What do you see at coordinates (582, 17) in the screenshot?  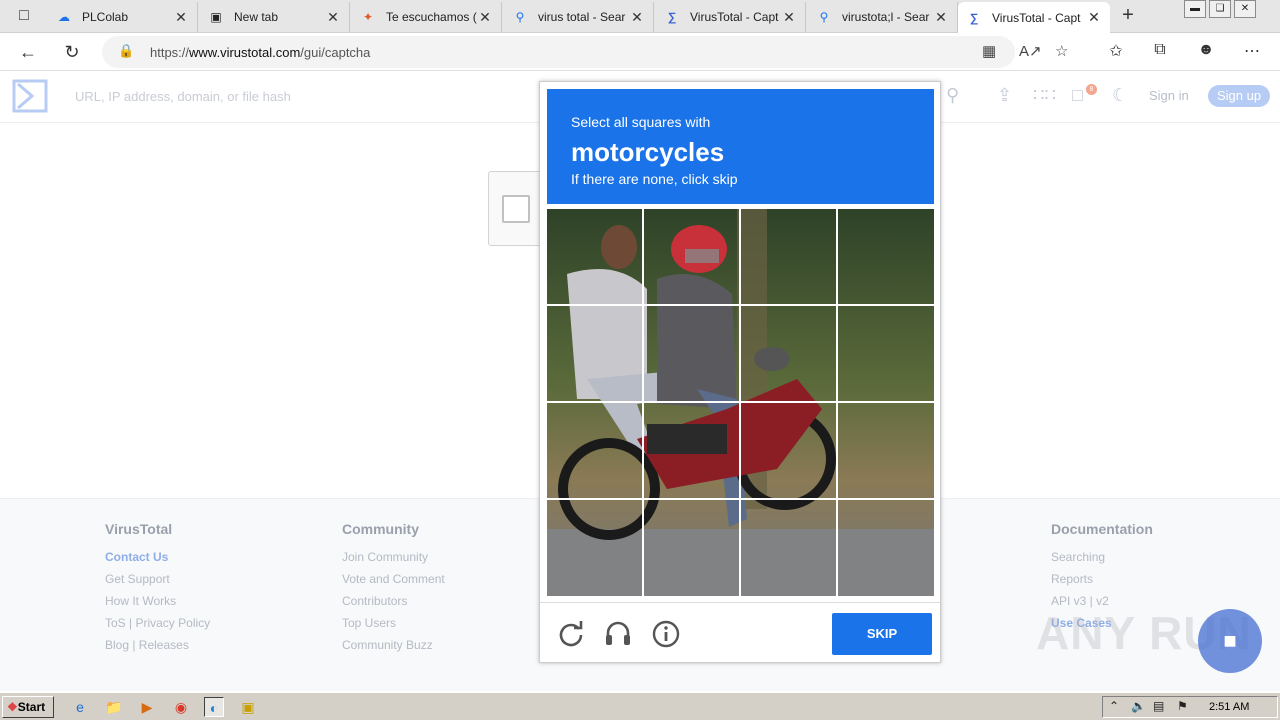 I see `tab-title: virus total - Sear` at bounding box center [582, 17].